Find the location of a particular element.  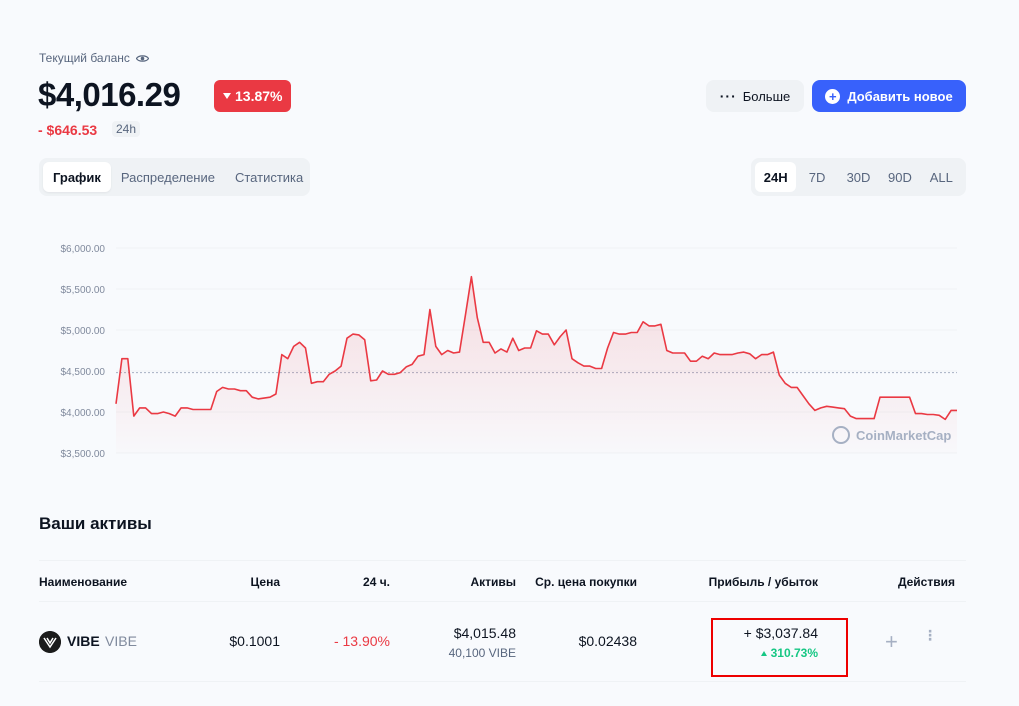

coin-symbol: VIBE is located at coordinates (121, 641).